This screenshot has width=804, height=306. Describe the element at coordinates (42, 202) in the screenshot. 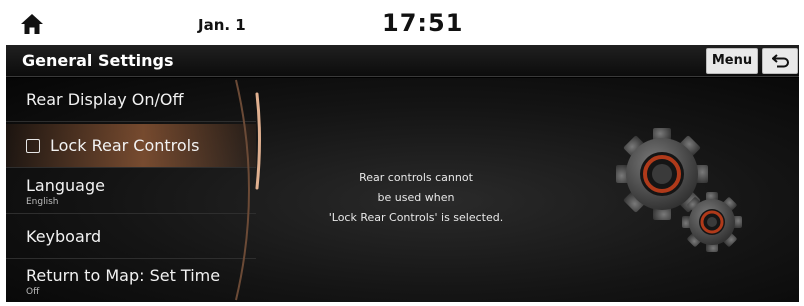

I see `list-item-value: English` at that location.